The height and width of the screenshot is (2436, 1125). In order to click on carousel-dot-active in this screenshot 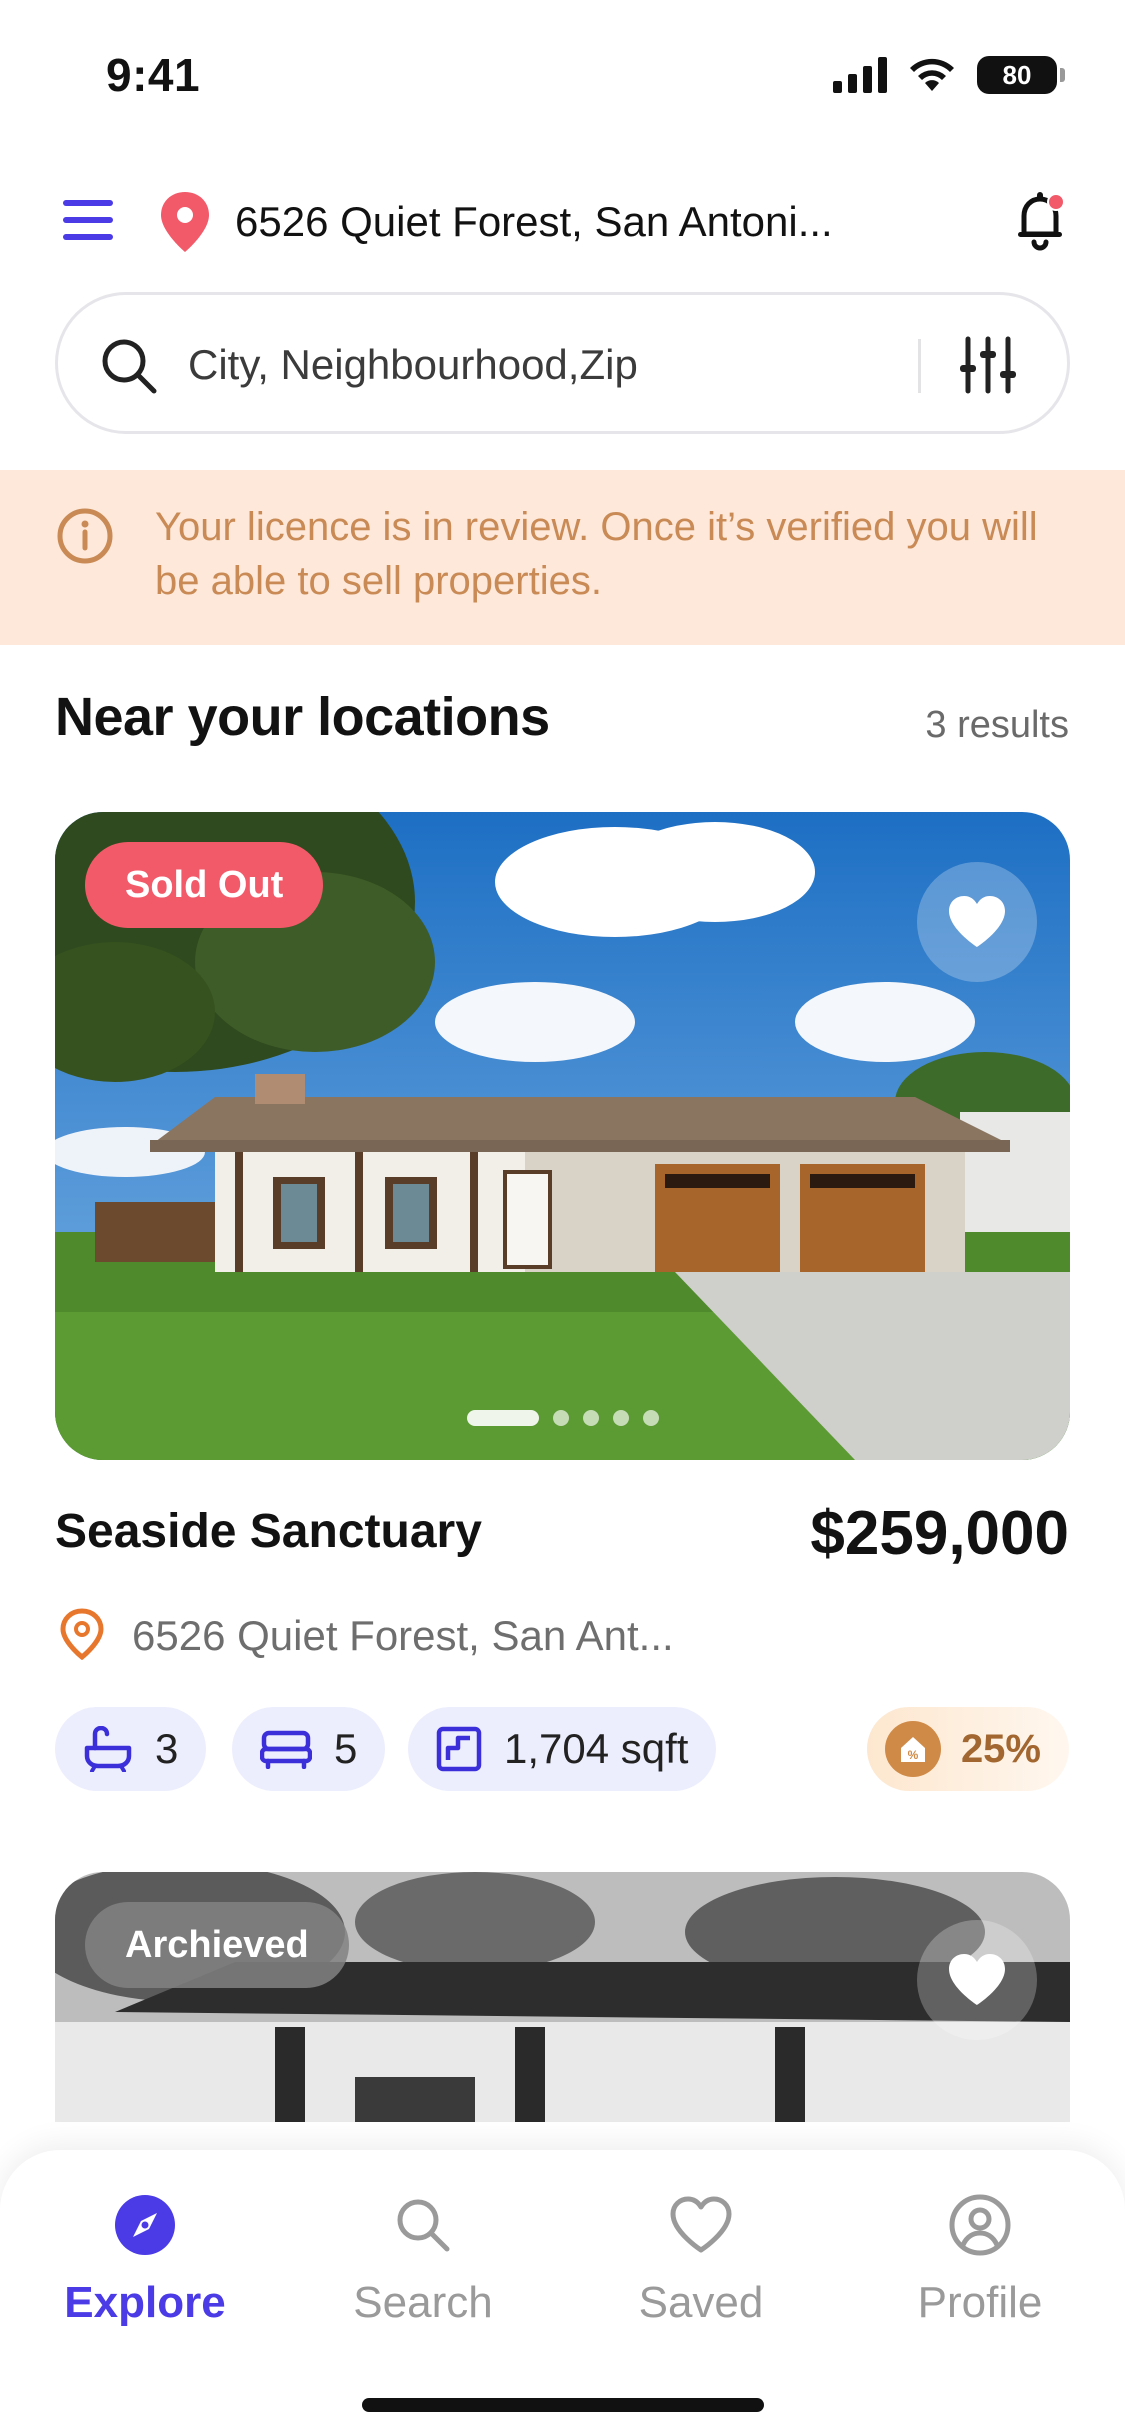, I will do `click(503, 1418)`.